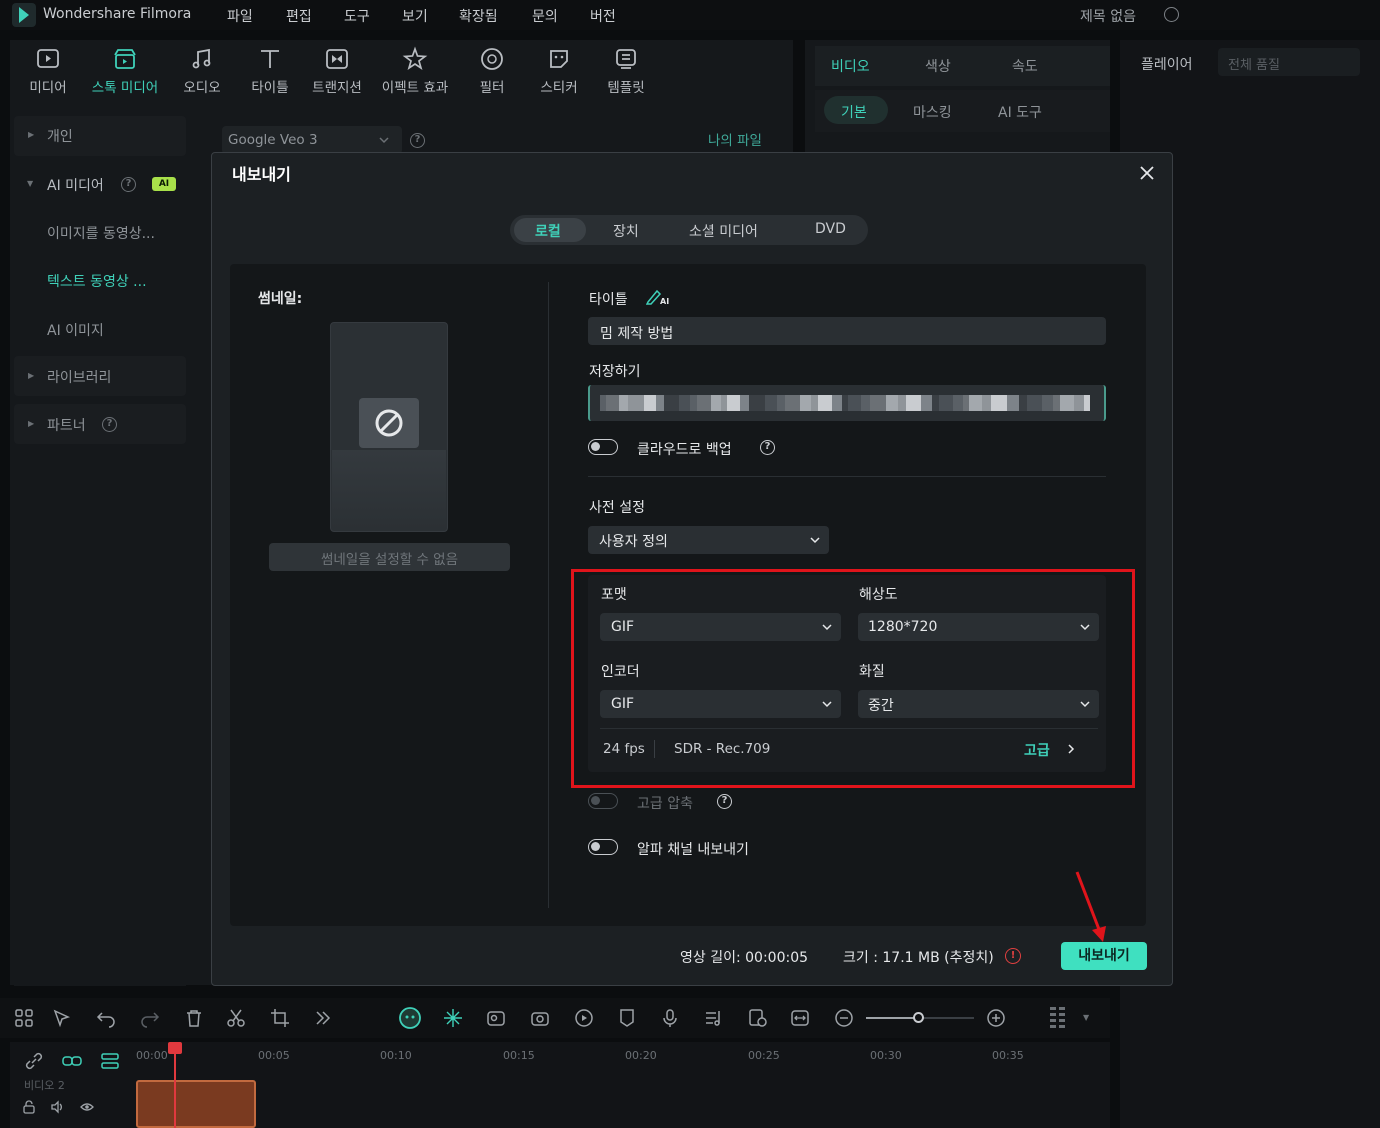 Image resolution: width=1380 pixels, height=1128 pixels. What do you see at coordinates (415, 16) in the screenshot?
I see `menu-view: 보기` at bounding box center [415, 16].